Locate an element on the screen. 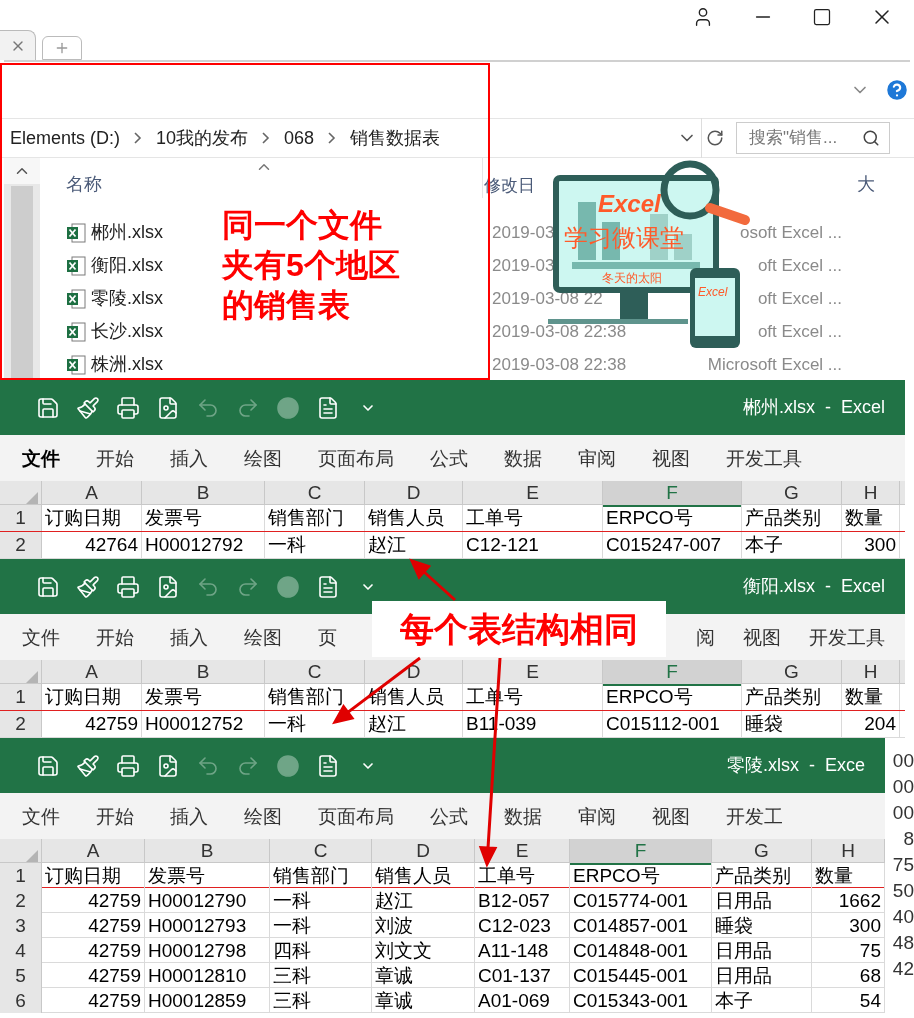  column-header: 名称 is located at coordinates (84, 184).